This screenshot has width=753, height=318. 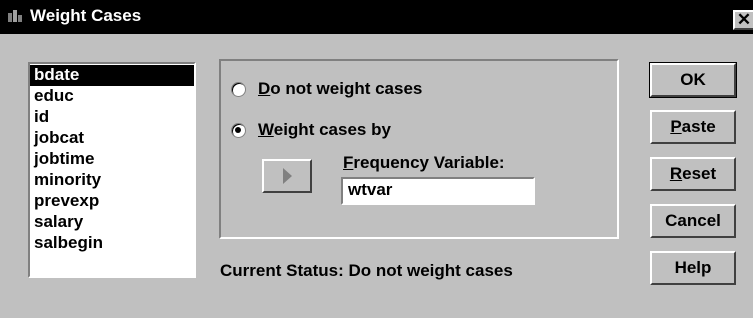 I want to click on ok-button: OK, so click(x=693, y=80).